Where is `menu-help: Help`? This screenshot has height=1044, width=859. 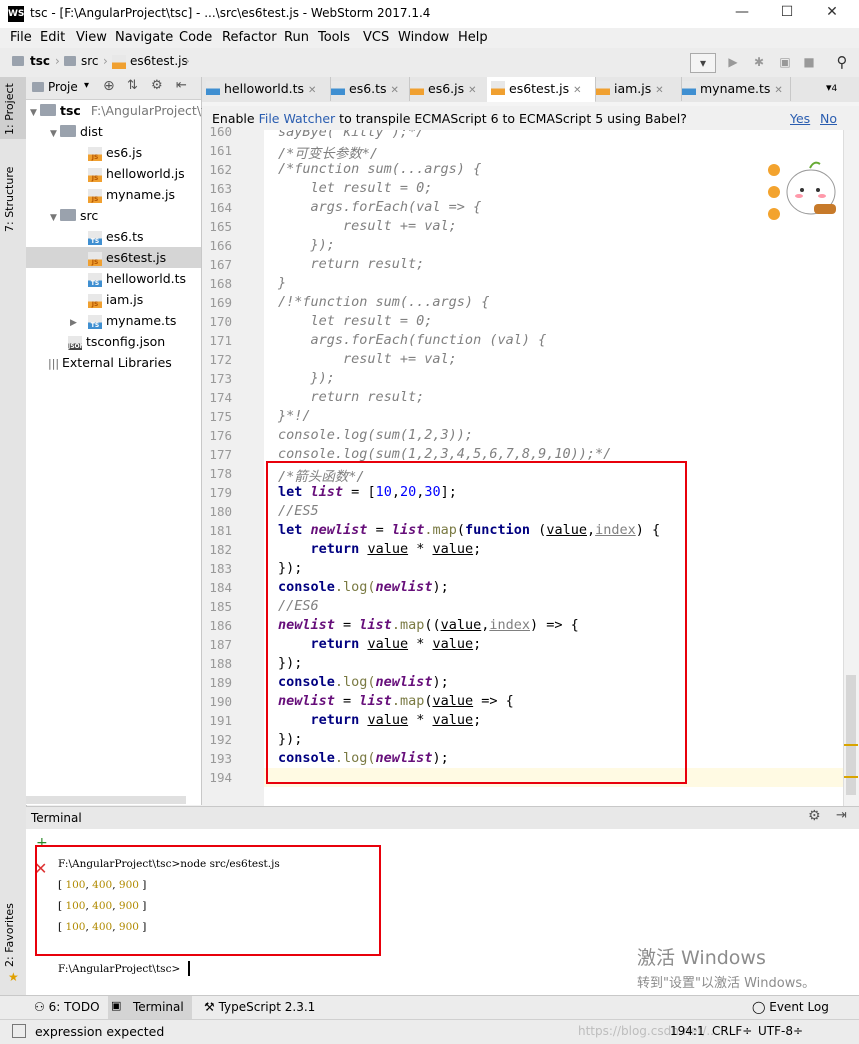 menu-help: Help is located at coordinates (473, 37).